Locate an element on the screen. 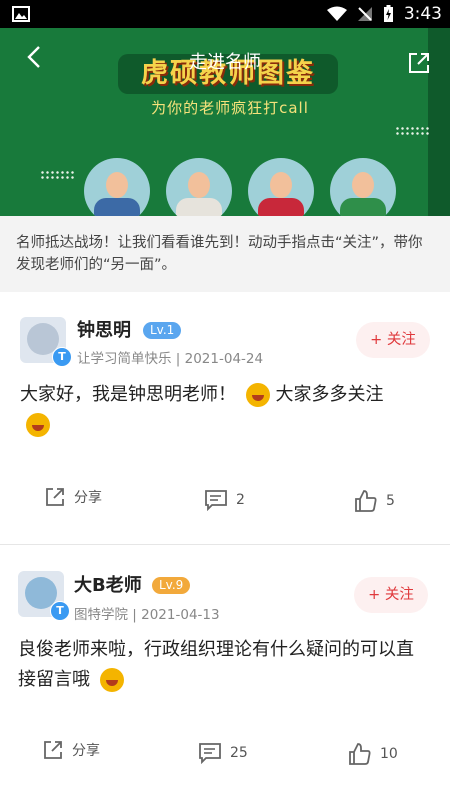 This screenshot has height=800, width=450. clock-time: 3:43 is located at coordinates (422, 14).